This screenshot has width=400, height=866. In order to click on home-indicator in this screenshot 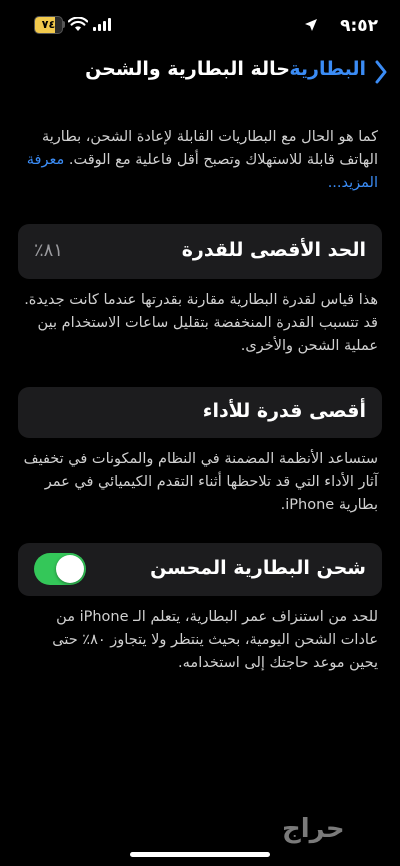, I will do `click(200, 854)`.